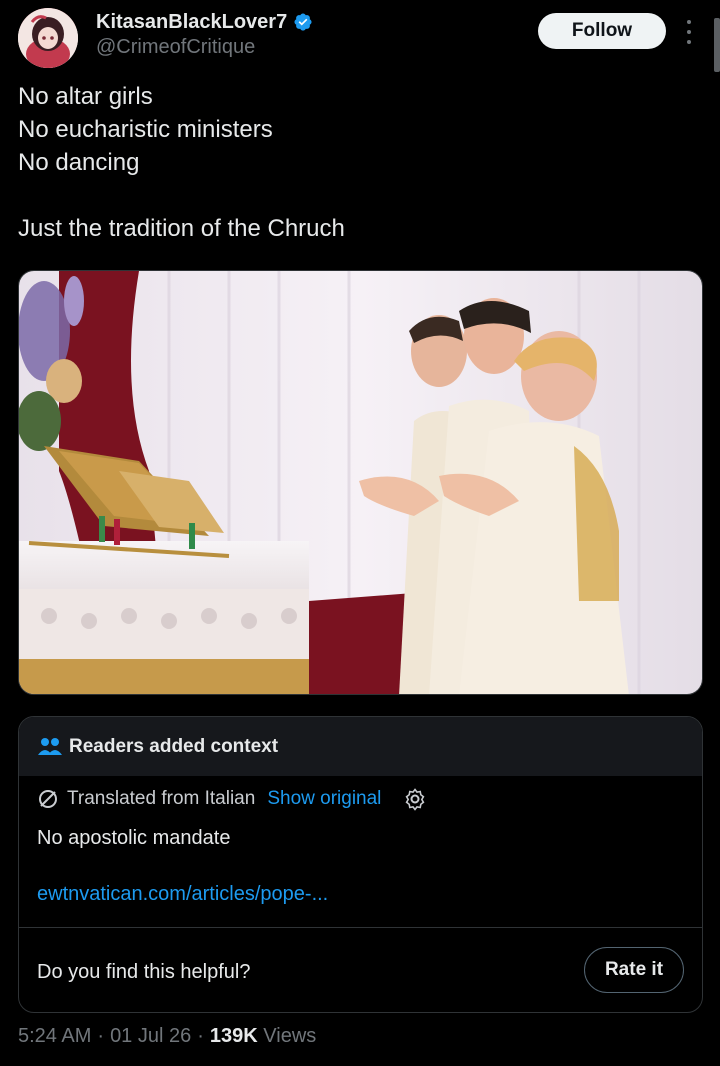 The height and width of the screenshot is (1066, 720). Describe the element at coordinates (161, 798) in the screenshot. I see `translated-from-label: Translated from Italian` at that location.